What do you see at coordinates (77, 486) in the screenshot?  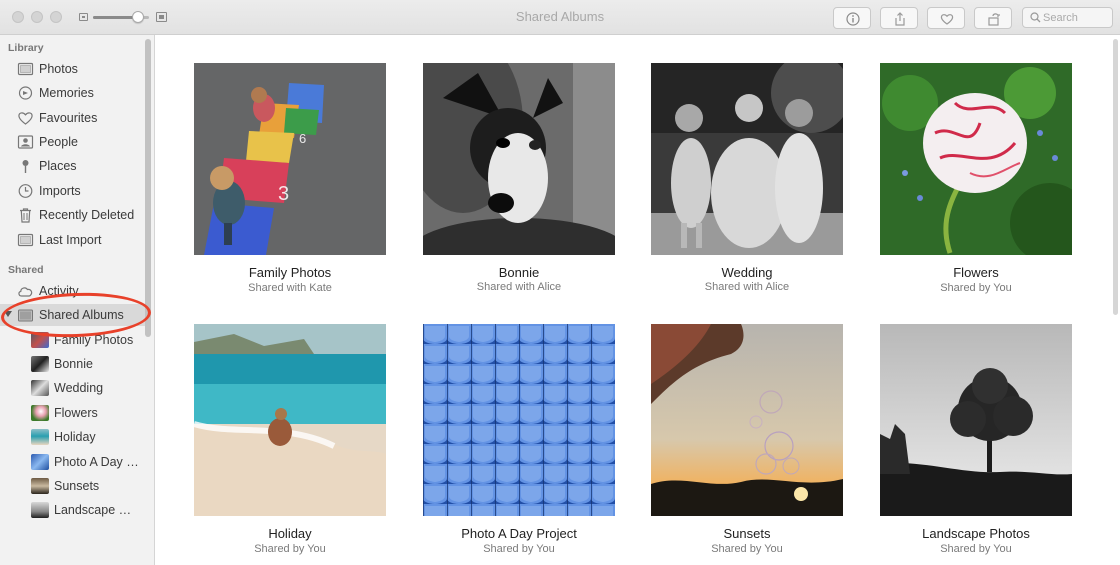 I see `sidebar-album-label: Sunsets` at bounding box center [77, 486].